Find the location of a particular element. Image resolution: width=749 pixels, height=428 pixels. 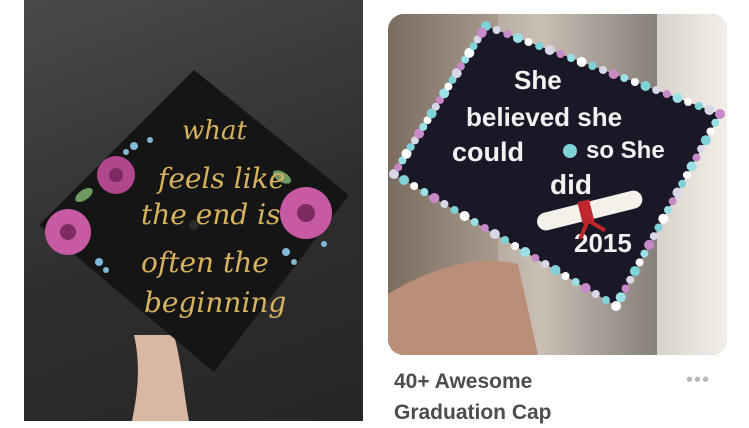

cap-line: did is located at coordinates (571, 184).